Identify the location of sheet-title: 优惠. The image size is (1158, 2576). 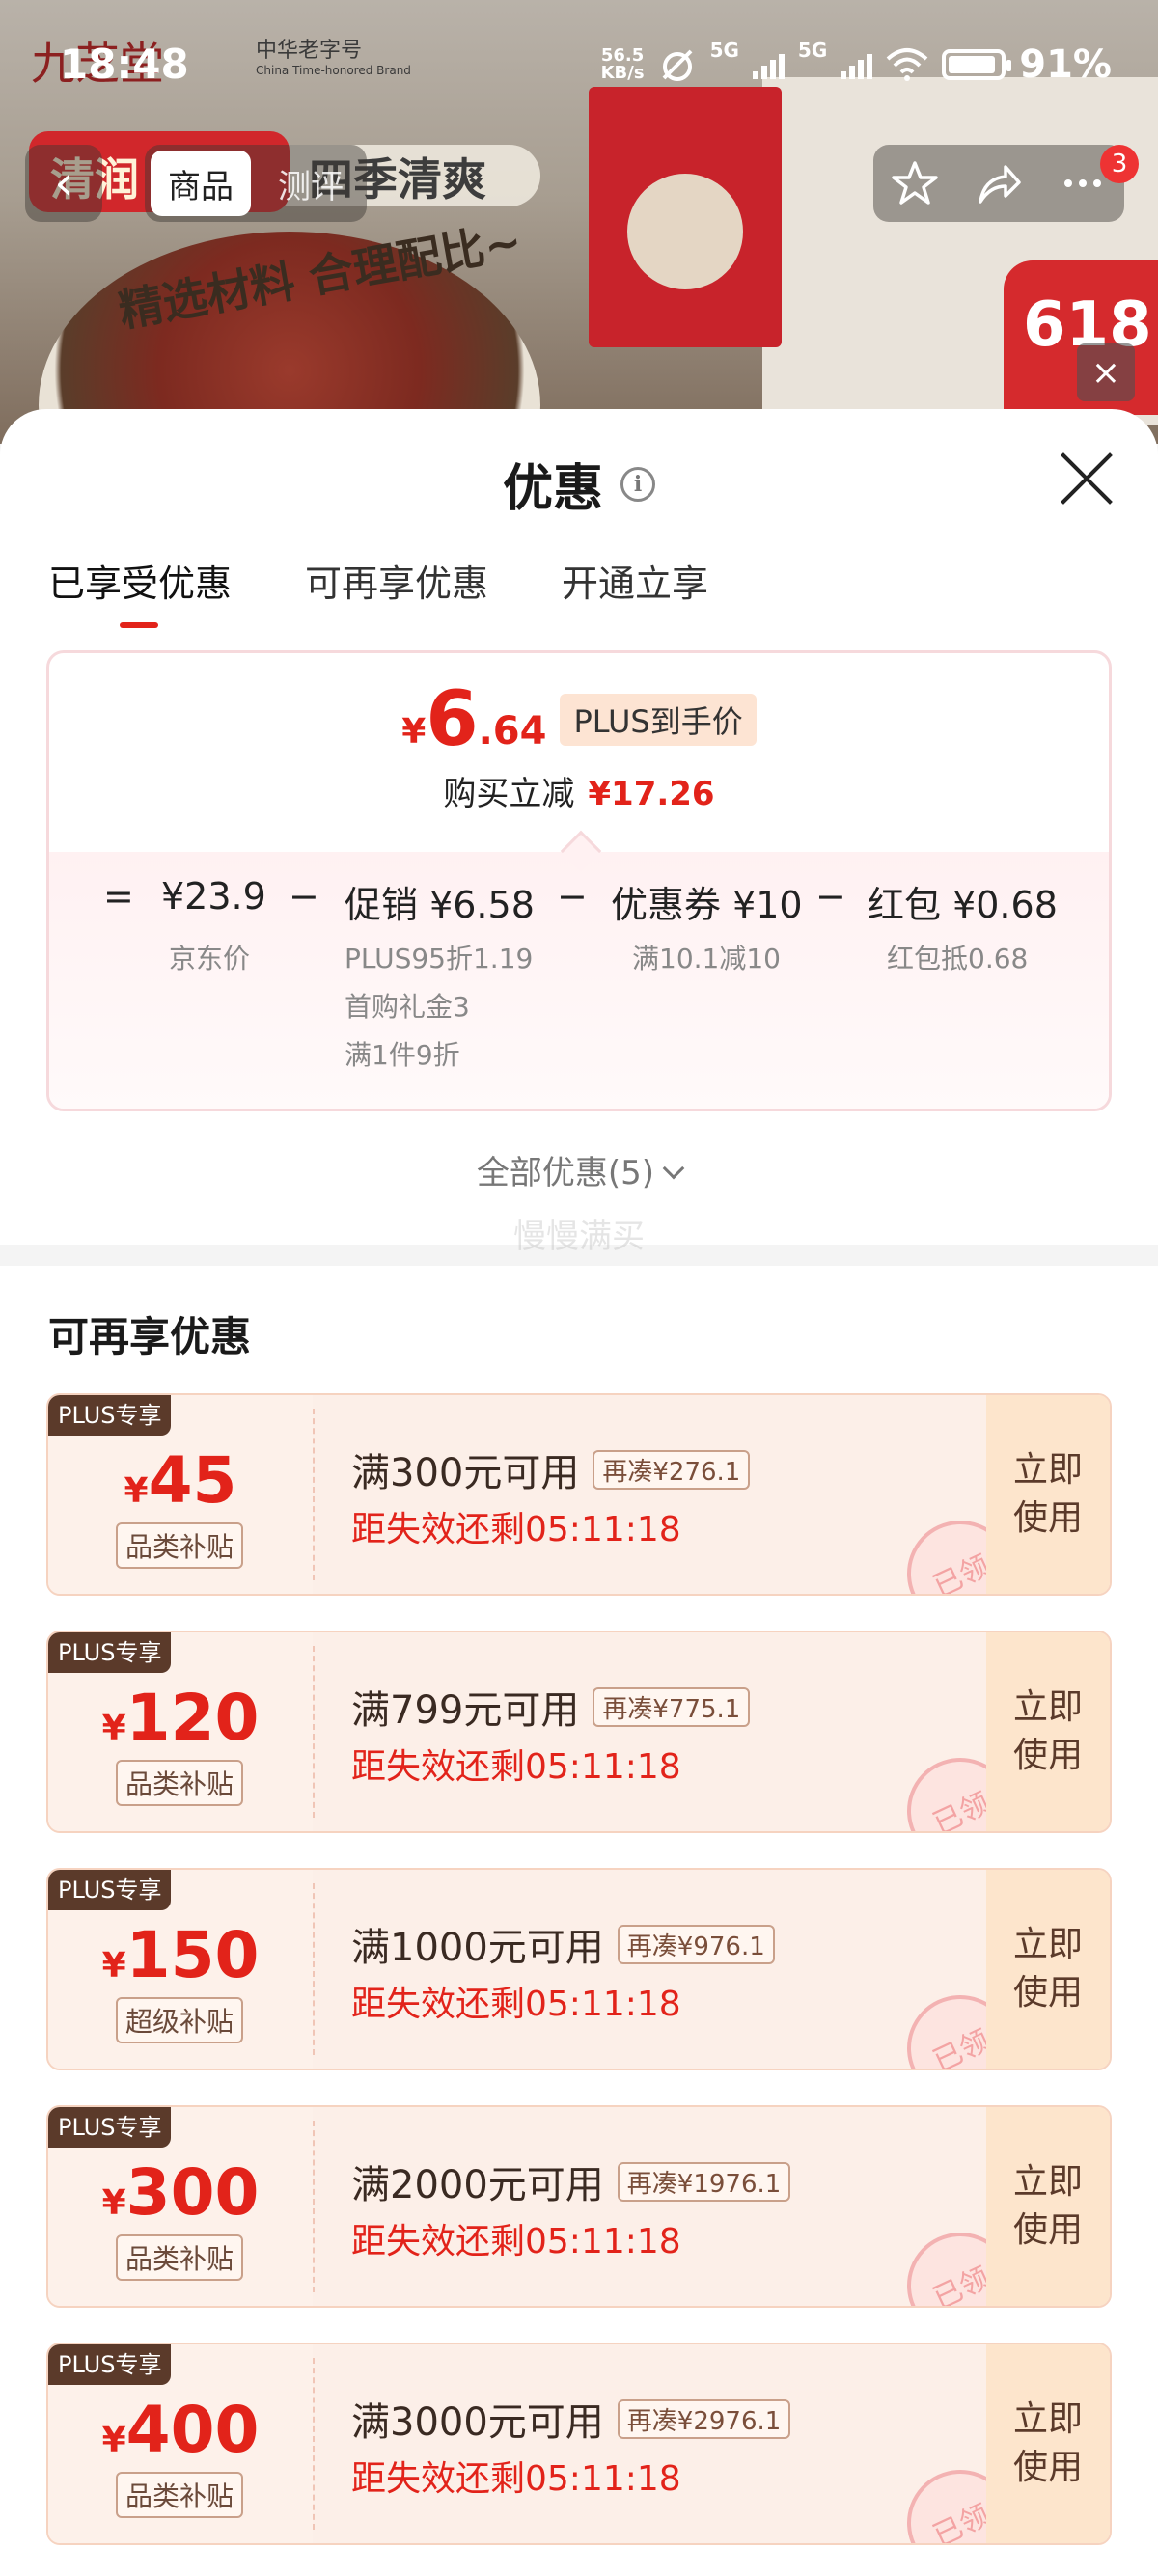
(552, 489).